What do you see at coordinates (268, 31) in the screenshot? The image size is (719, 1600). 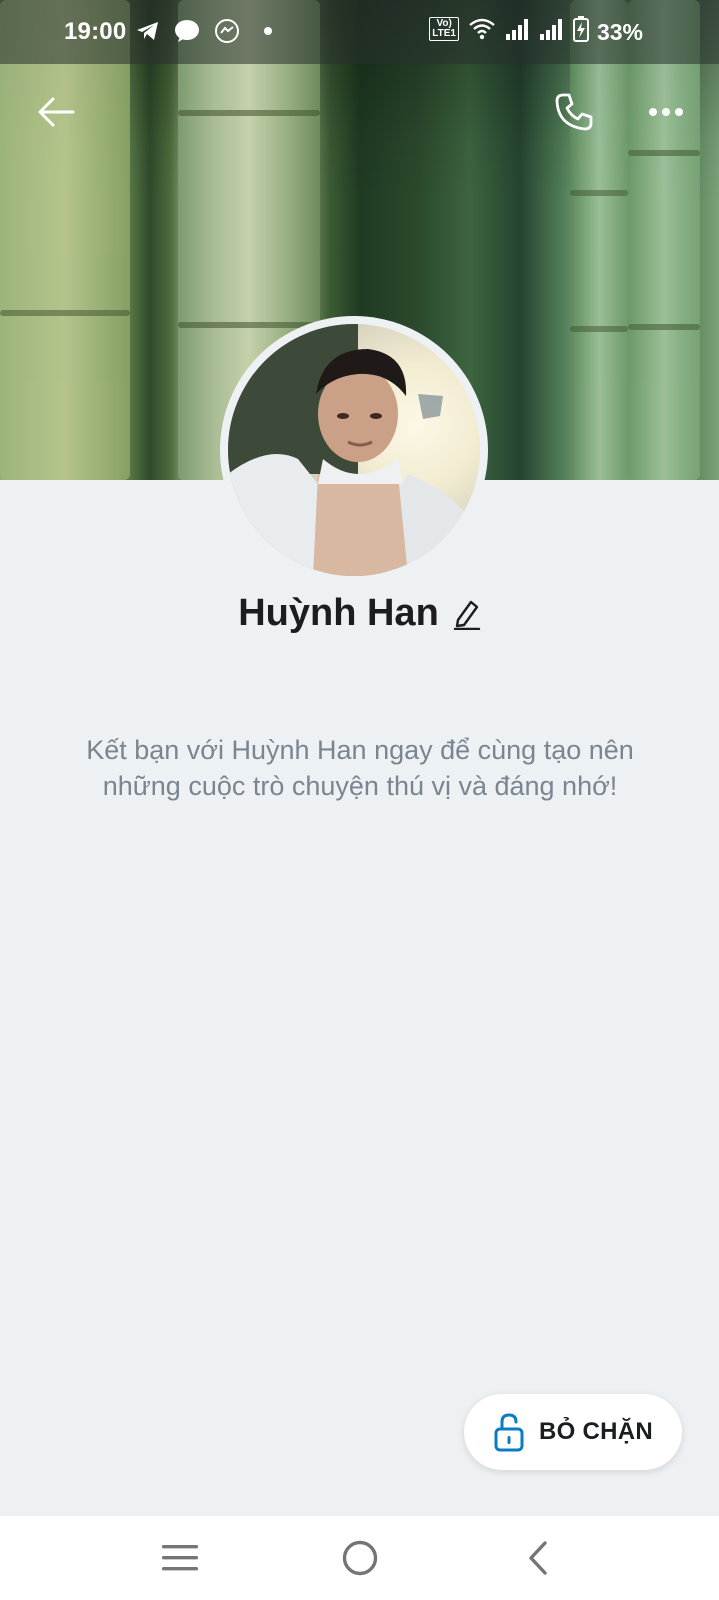 I see `dot-icon` at bounding box center [268, 31].